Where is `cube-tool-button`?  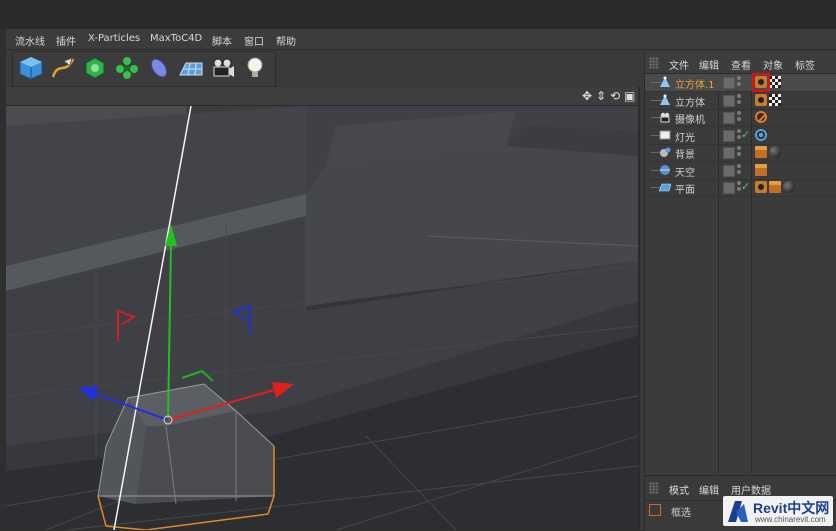
cube-tool-button is located at coordinates (31, 68).